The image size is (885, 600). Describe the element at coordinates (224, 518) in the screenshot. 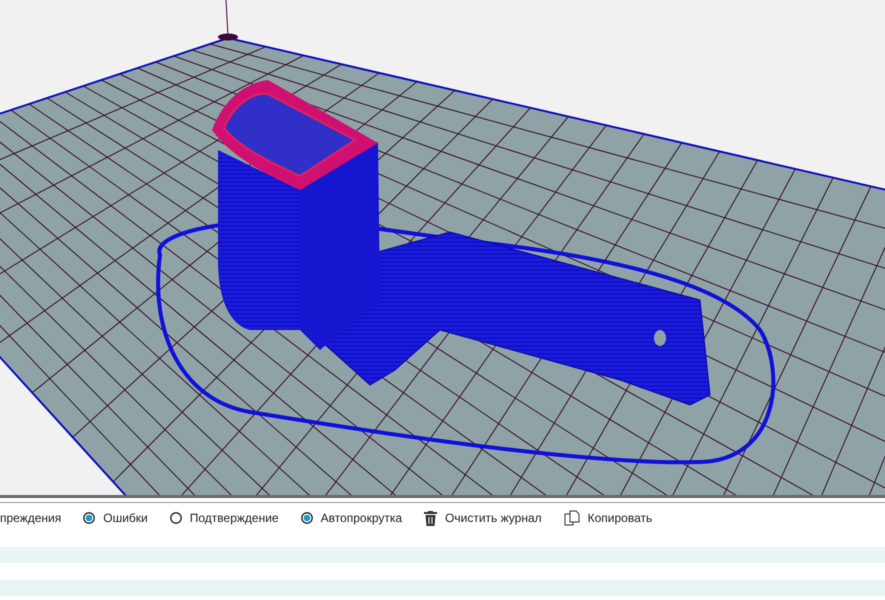

I see `filter-toggle: Подтверждение` at that location.